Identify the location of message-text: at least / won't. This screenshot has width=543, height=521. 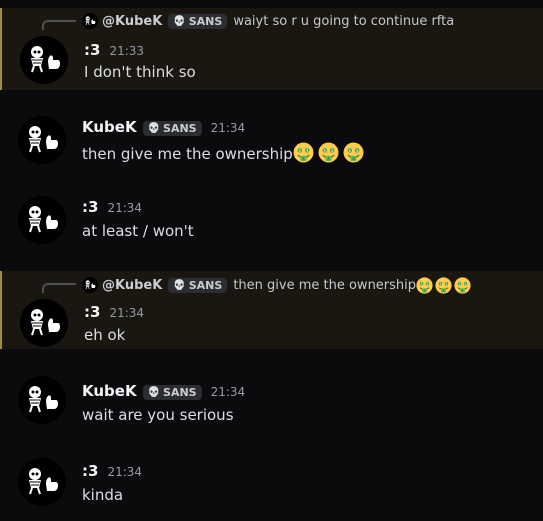
(138, 231).